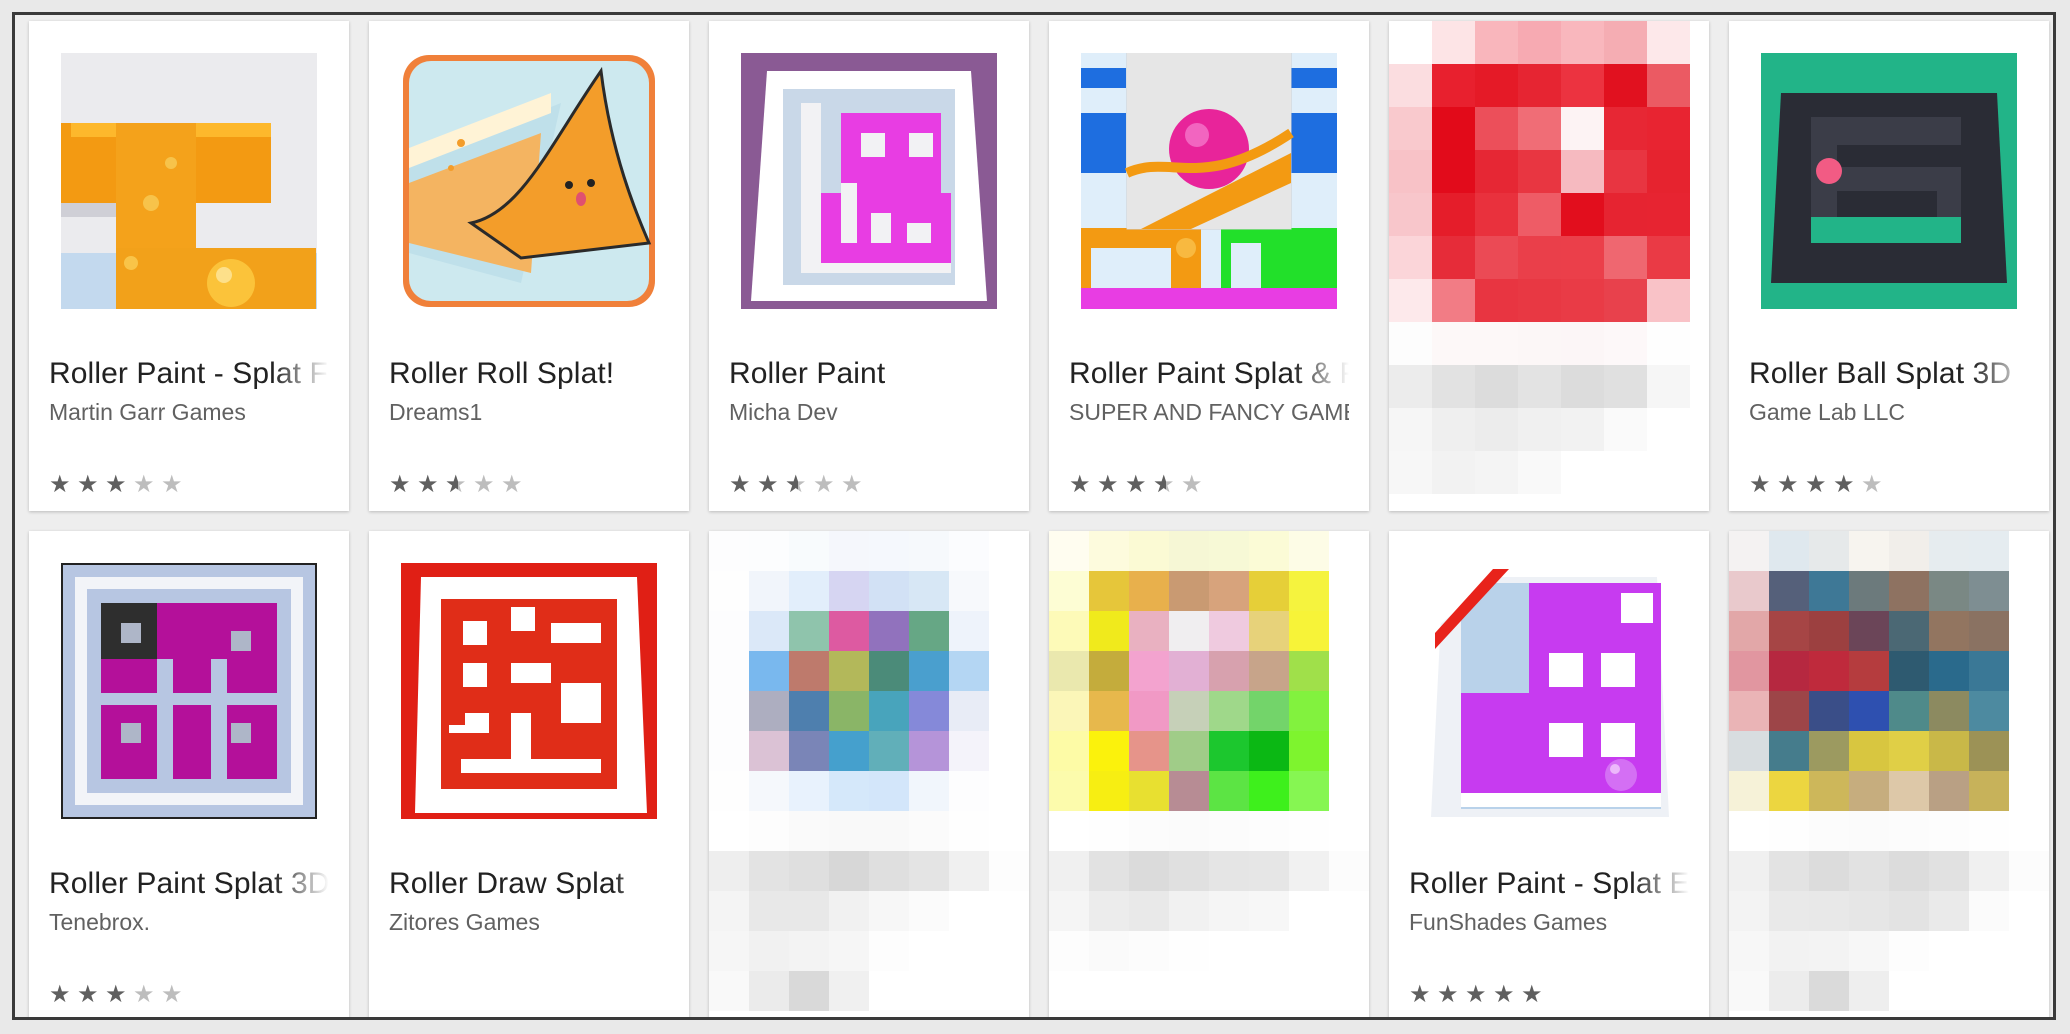  Describe the element at coordinates (189, 181) in the screenshot. I see `roller-paint-splat-icon` at that location.